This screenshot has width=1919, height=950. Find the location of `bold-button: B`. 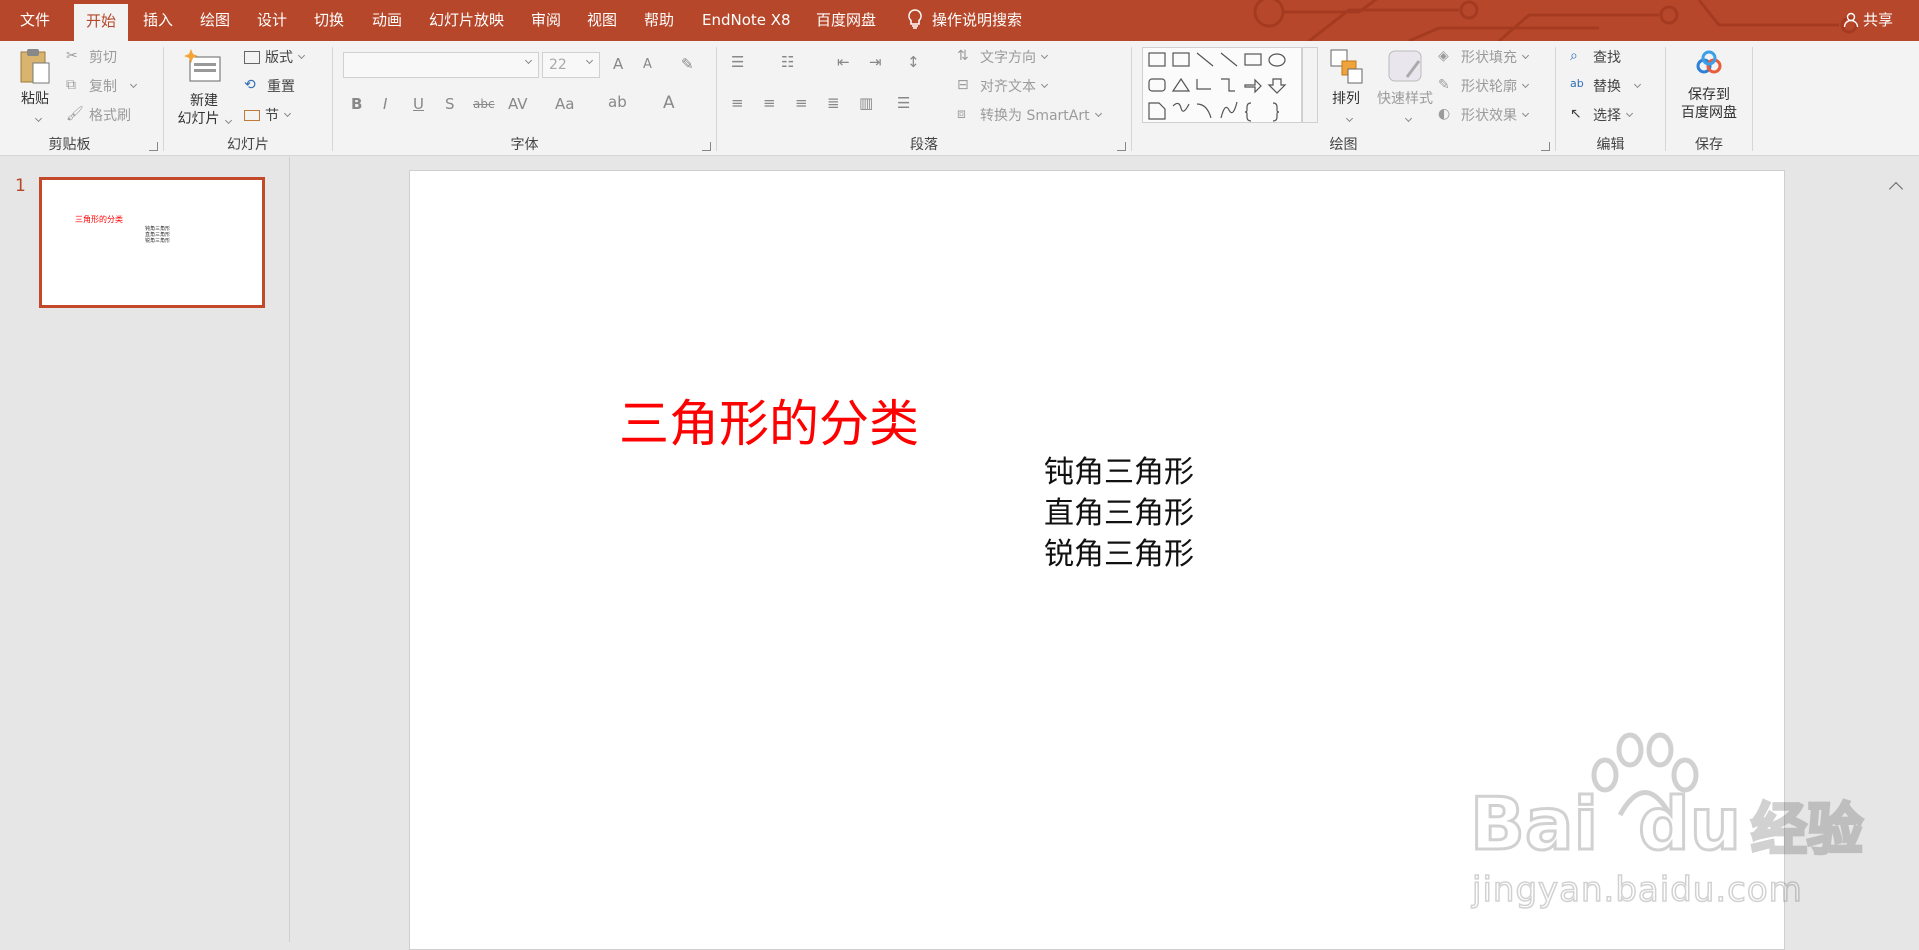

bold-button: B is located at coordinates (356, 104).